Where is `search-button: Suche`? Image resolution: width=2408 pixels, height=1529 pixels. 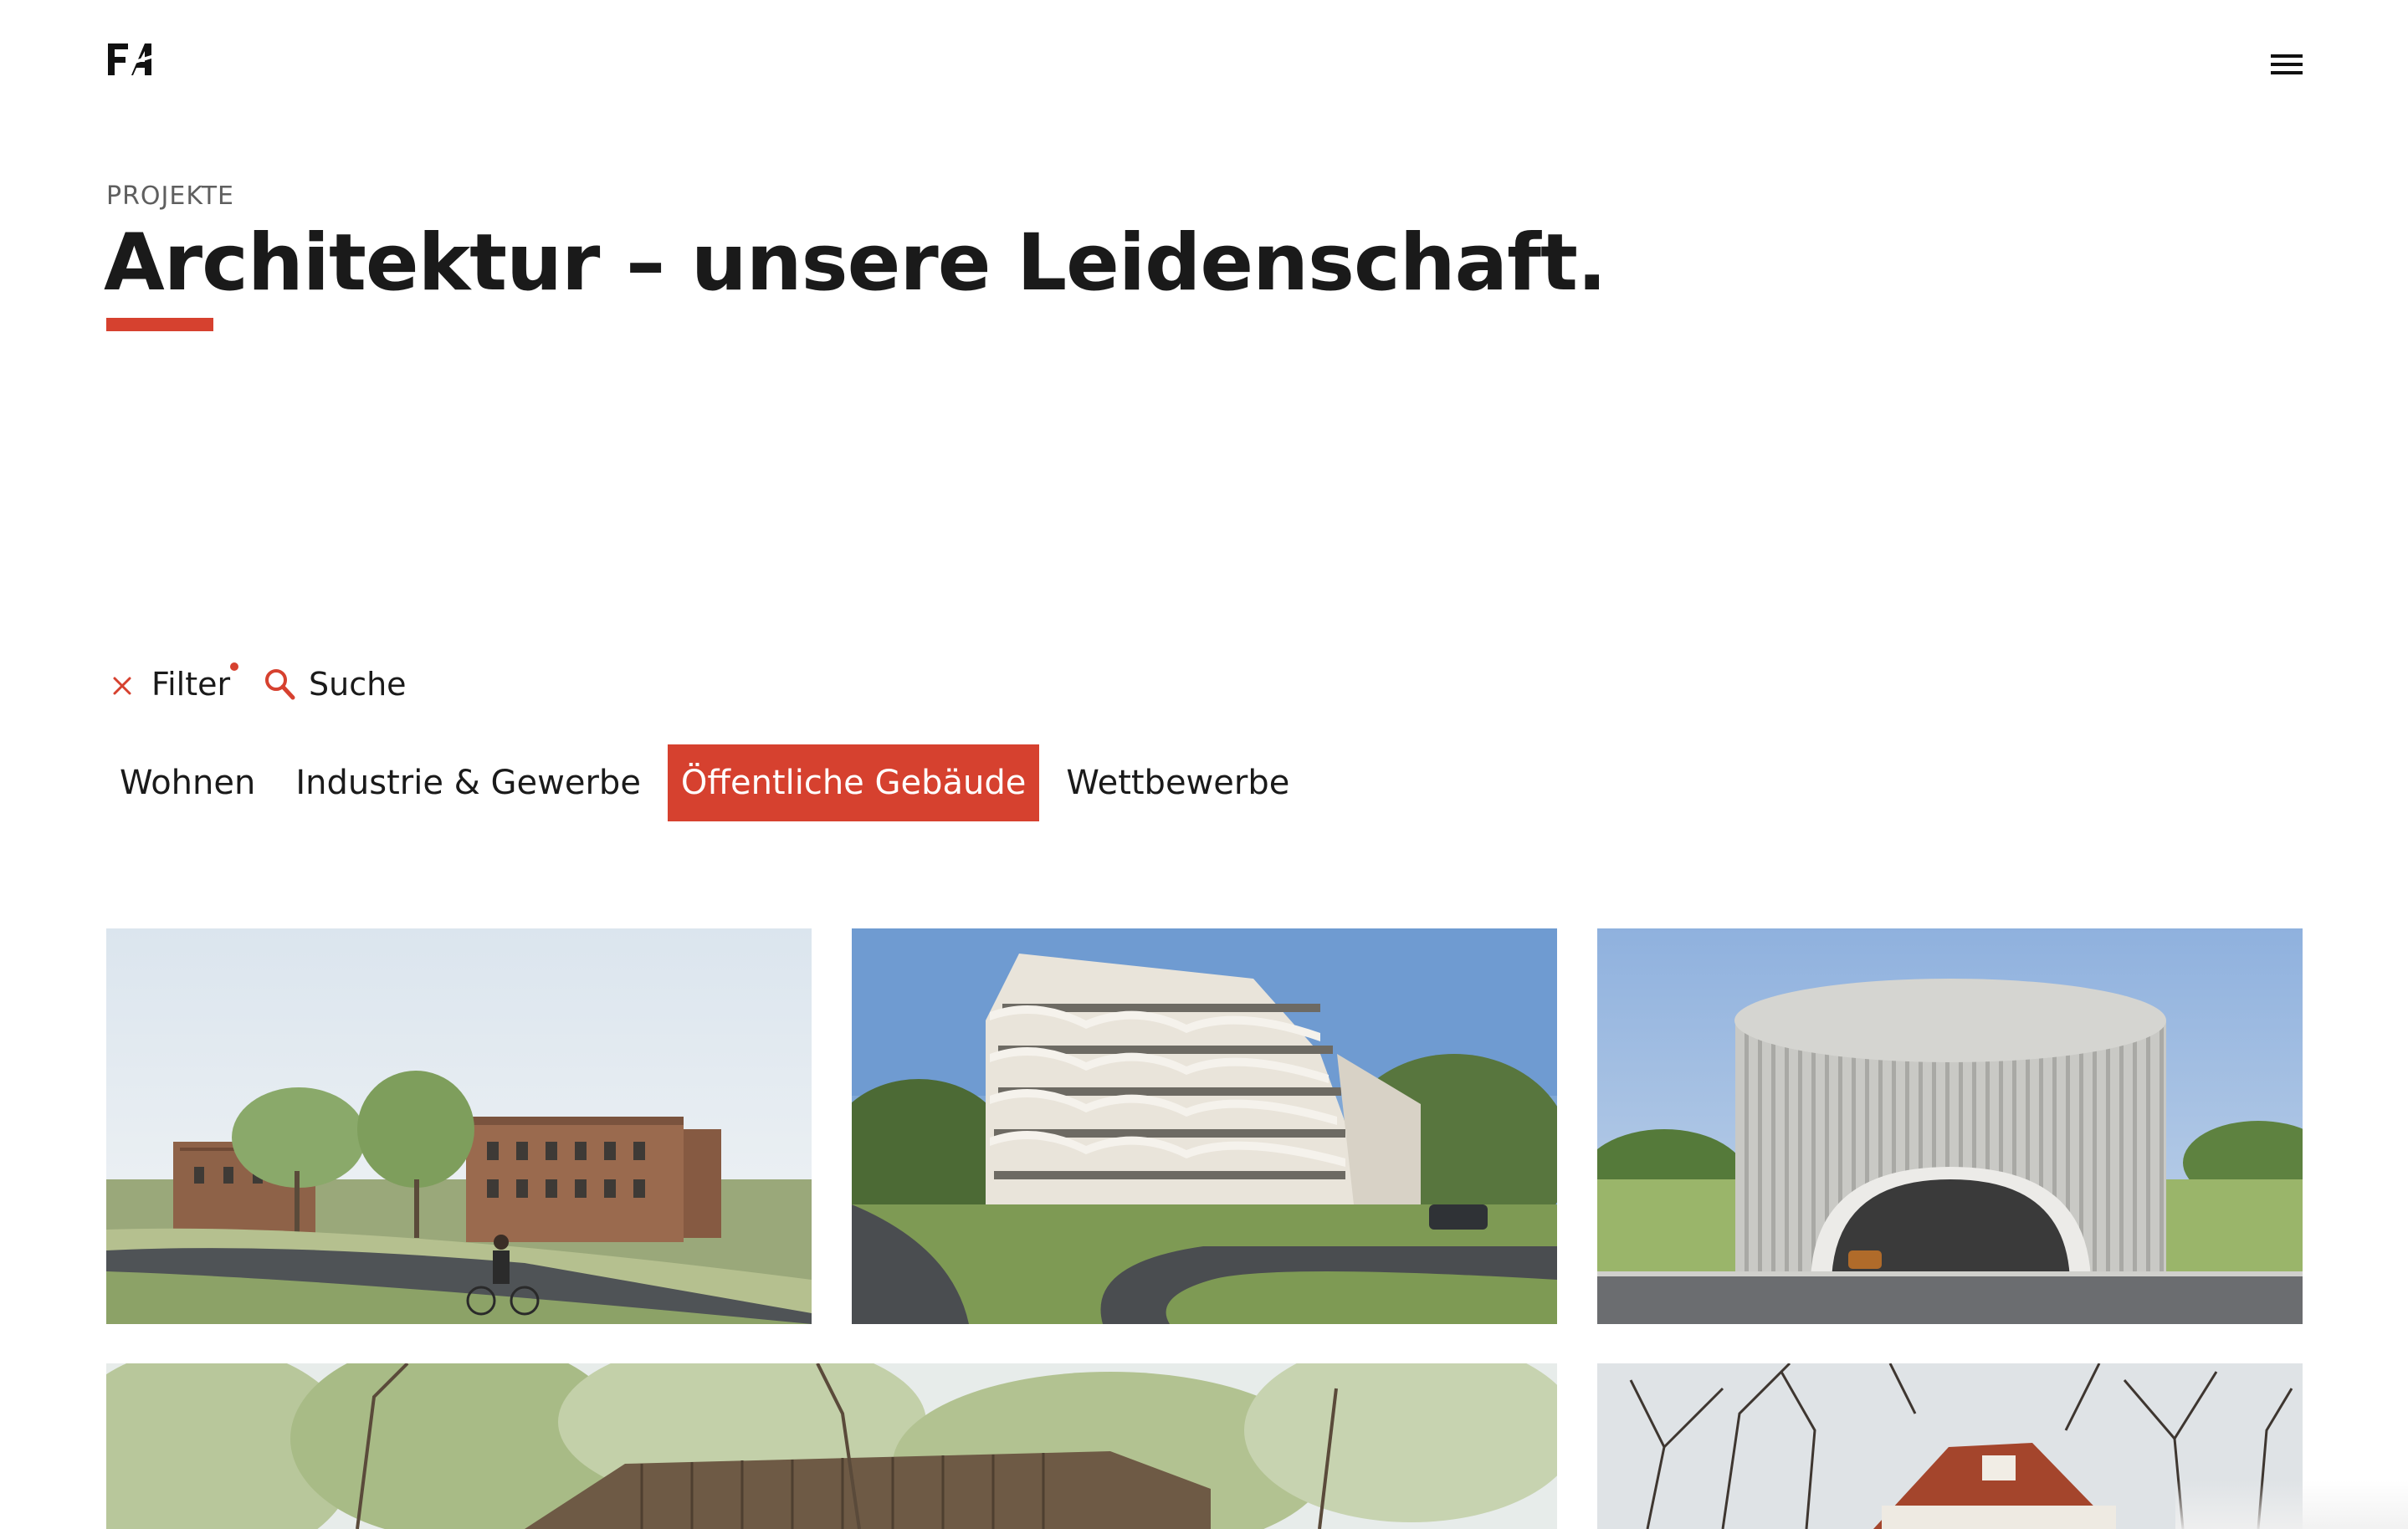 search-button: Suche is located at coordinates (335, 684).